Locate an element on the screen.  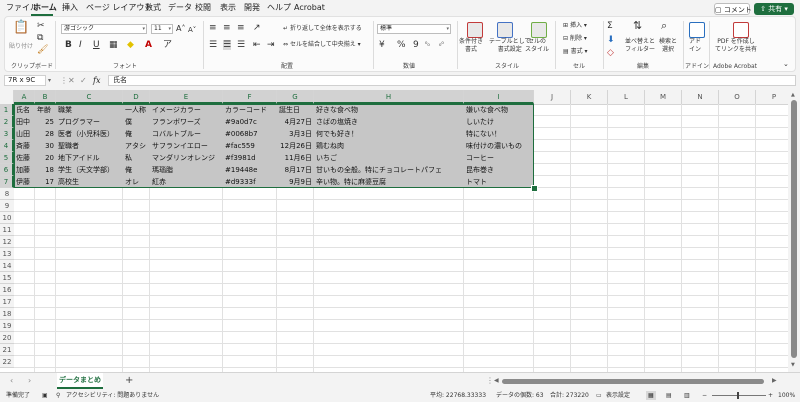
column-header-h: H is located at coordinates (389, 97).